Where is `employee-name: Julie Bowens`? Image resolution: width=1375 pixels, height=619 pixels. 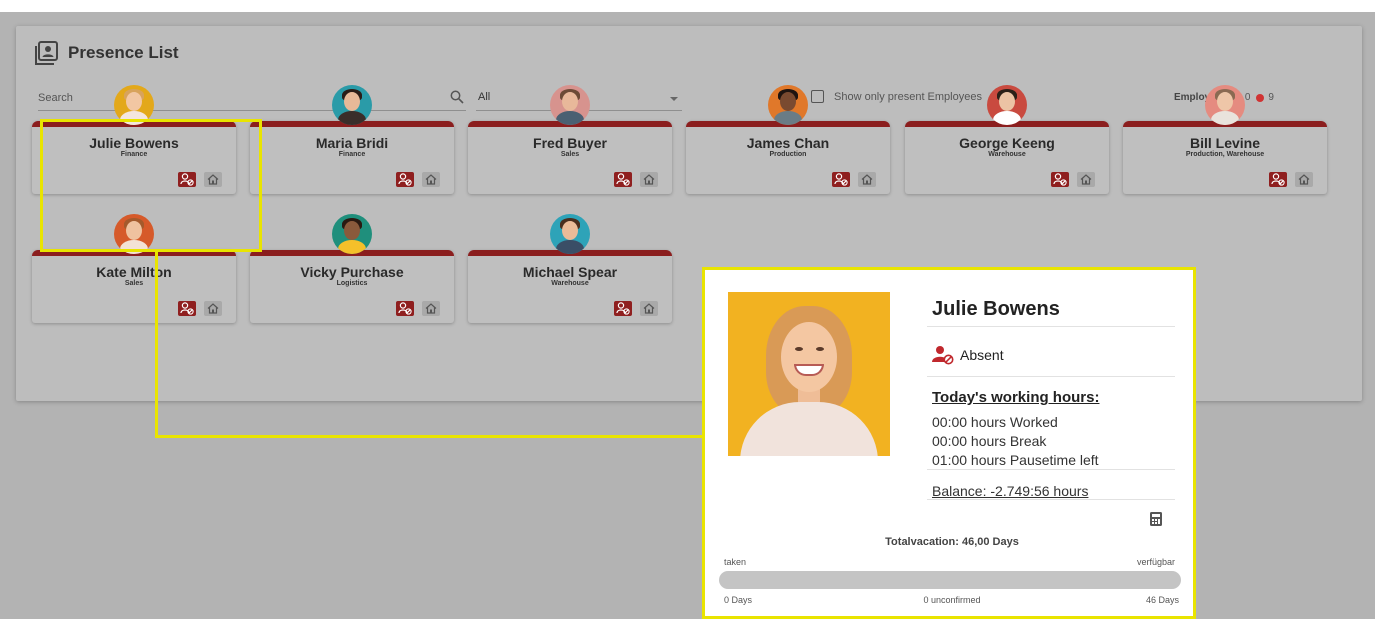 employee-name: Julie Bowens is located at coordinates (996, 309).